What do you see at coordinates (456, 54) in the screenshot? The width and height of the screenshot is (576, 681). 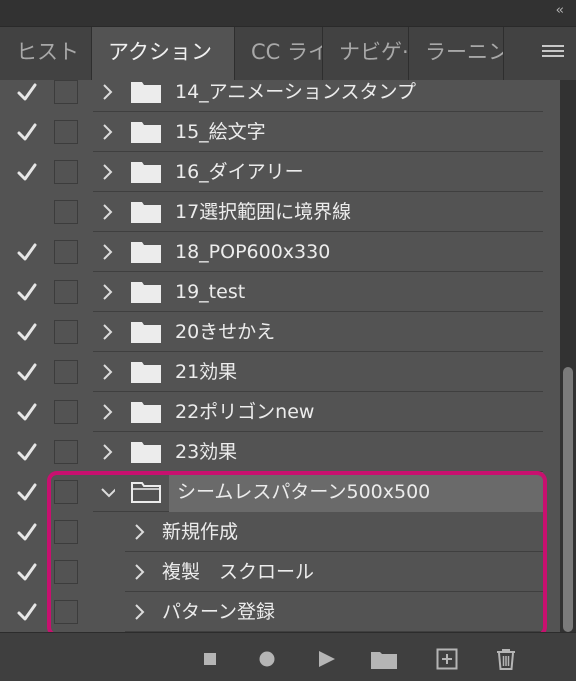 I see `tab-learn: ラーニン` at bounding box center [456, 54].